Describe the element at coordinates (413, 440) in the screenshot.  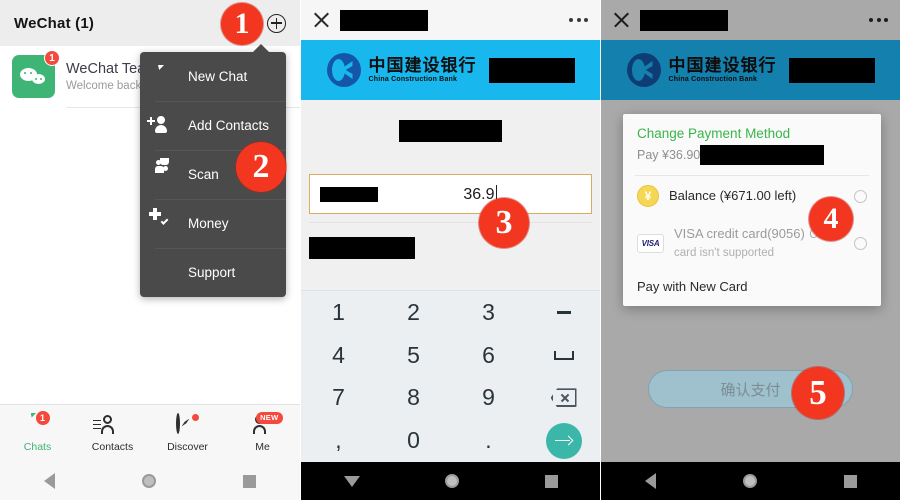
I see `key-0: 0` at that location.